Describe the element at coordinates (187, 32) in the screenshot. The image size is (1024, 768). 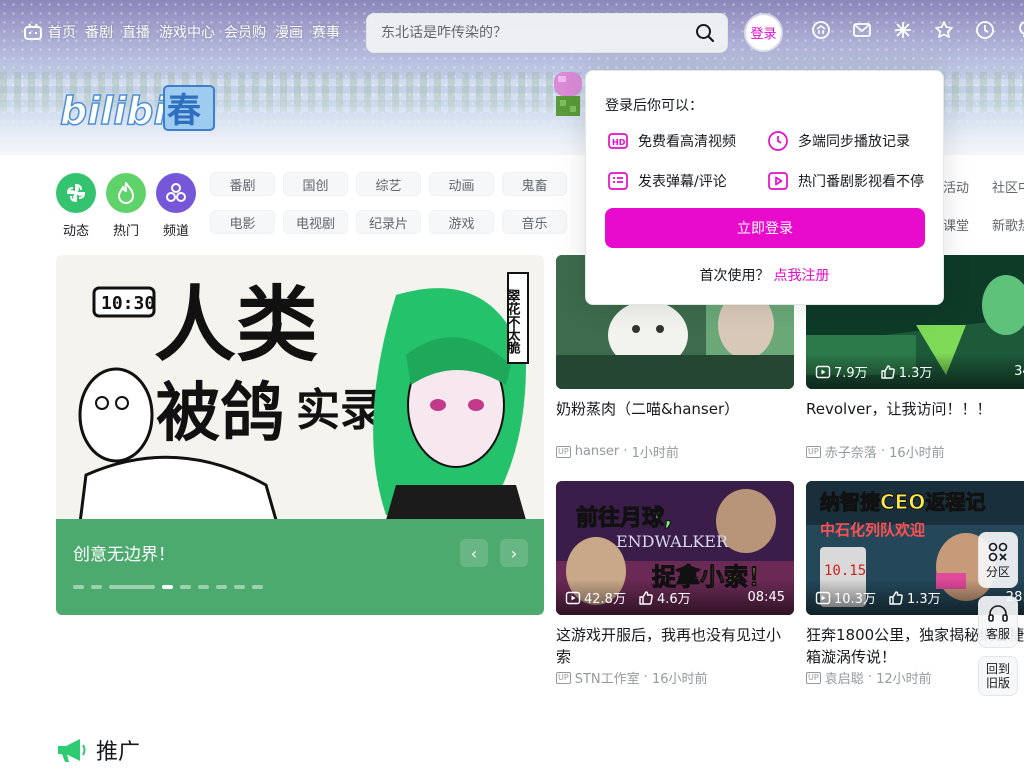
I see `nav-game-center: 游戏中心` at that location.